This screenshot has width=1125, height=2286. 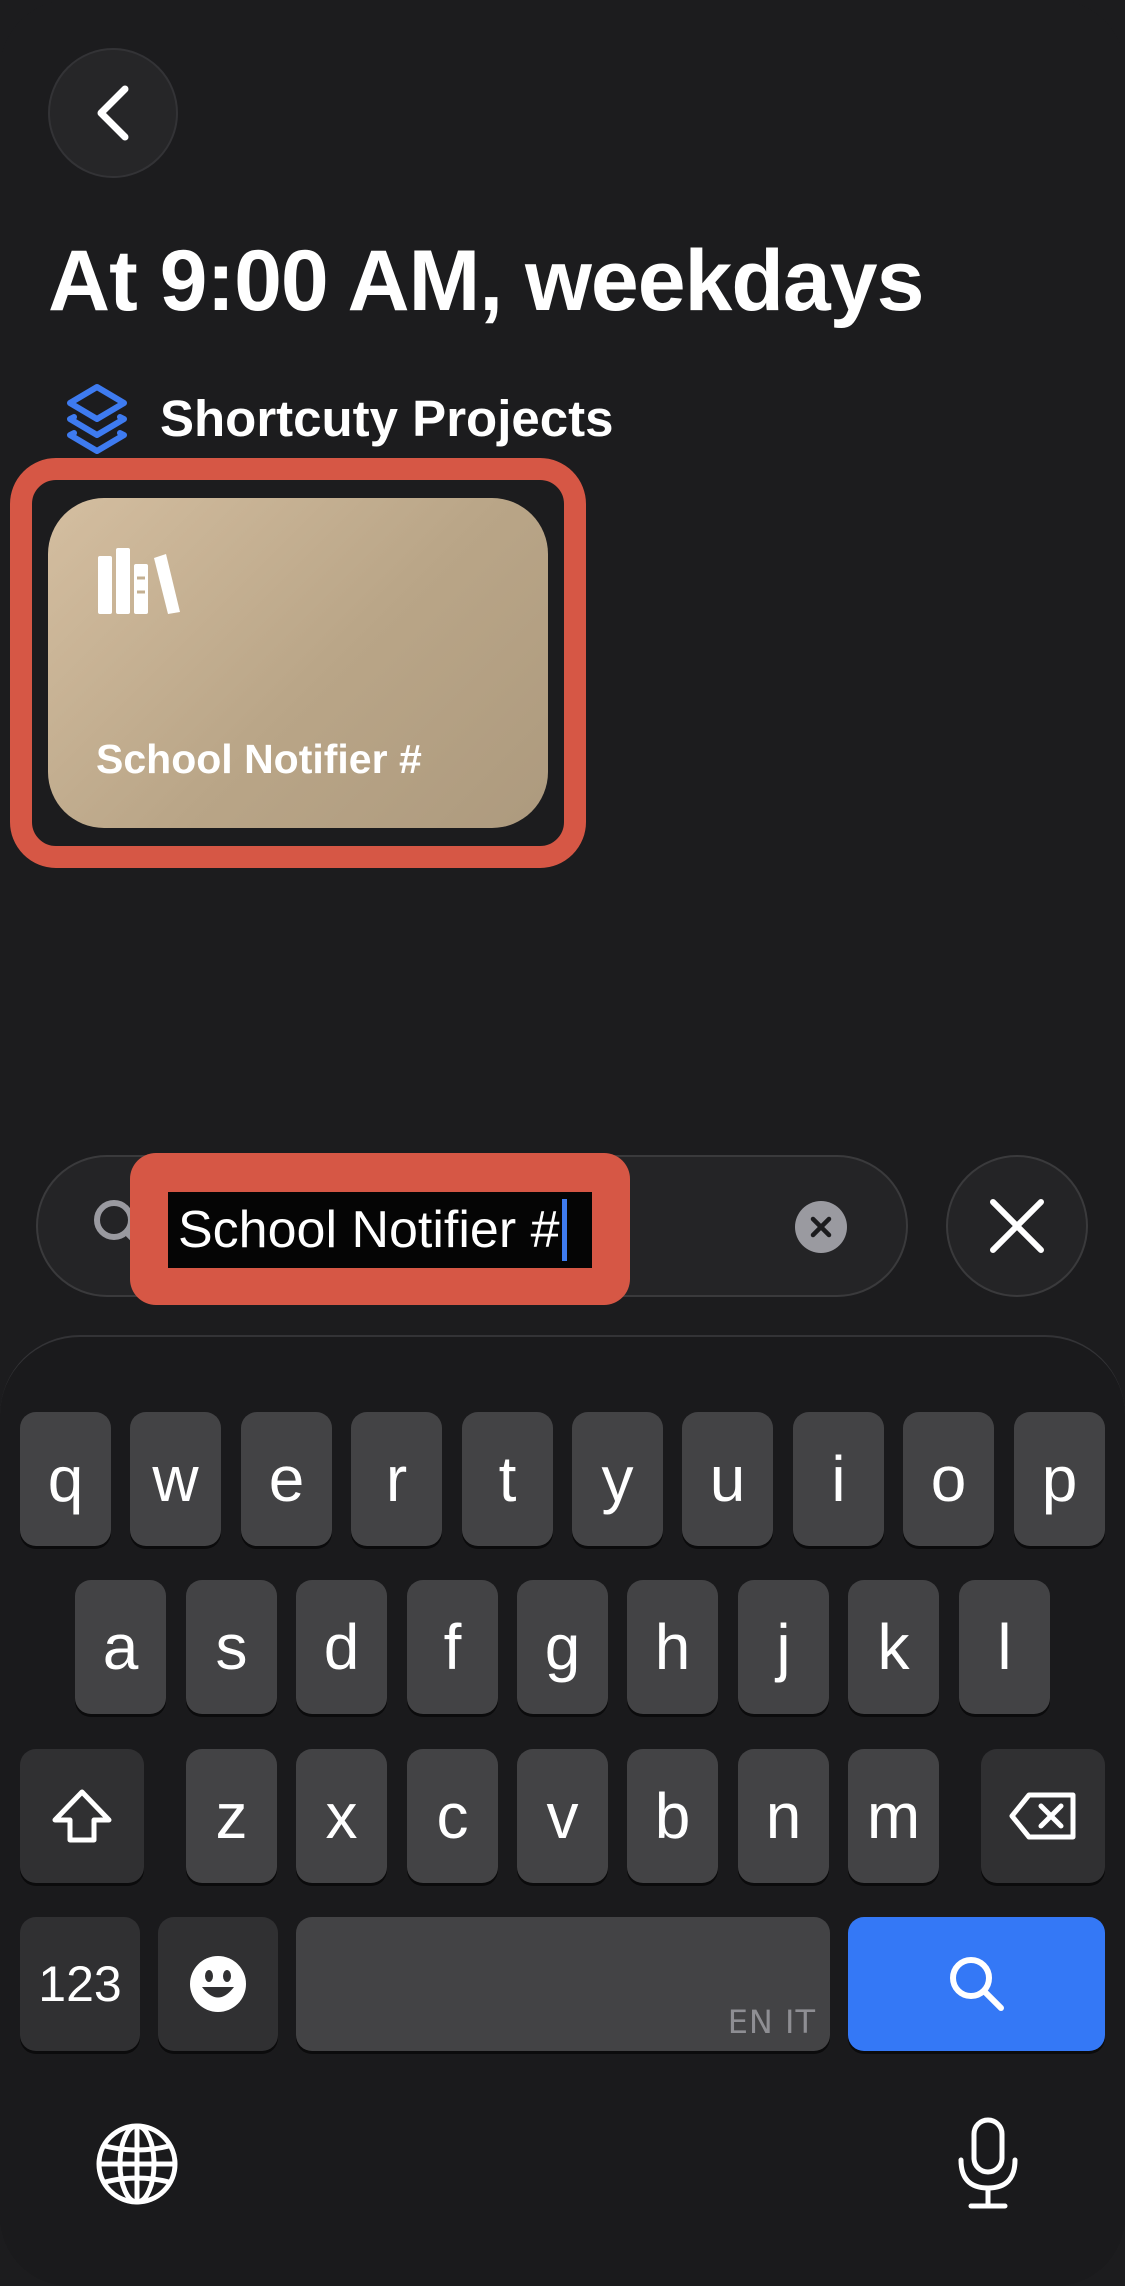 What do you see at coordinates (231, 1816) in the screenshot?
I see `key-z: z` at bounding box center [231, 1816].